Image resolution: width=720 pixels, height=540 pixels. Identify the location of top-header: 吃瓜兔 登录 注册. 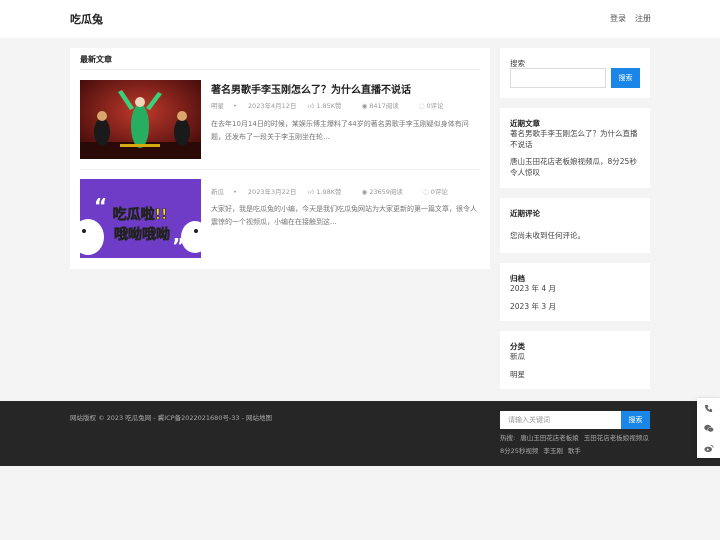
(360, 19).